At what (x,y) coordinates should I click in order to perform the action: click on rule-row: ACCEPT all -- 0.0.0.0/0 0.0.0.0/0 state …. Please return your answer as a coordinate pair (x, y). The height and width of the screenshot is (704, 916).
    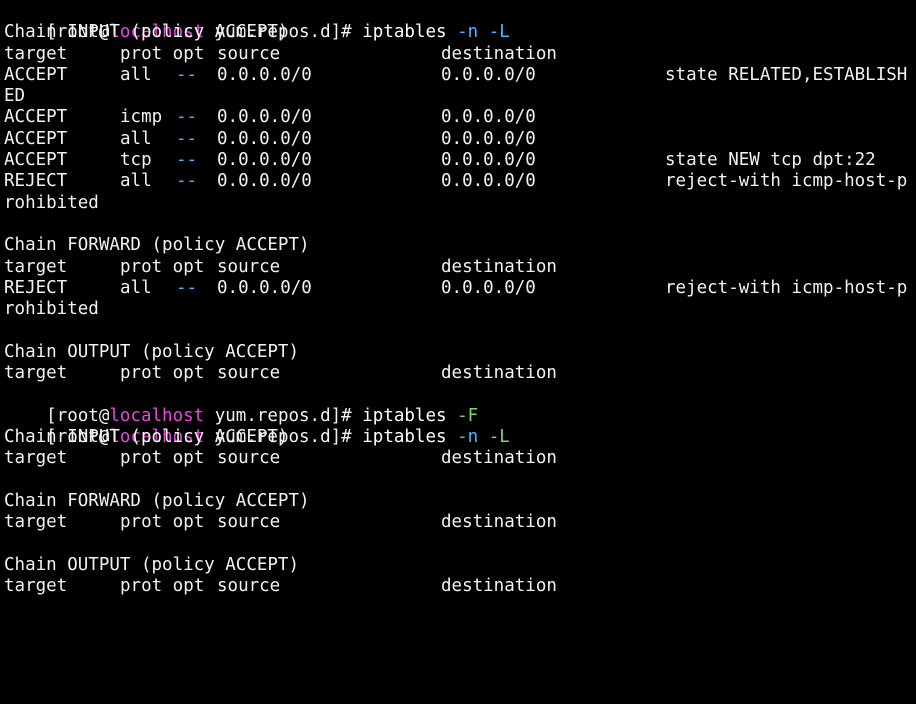
    Looking at the image, I should click on (458, 75).